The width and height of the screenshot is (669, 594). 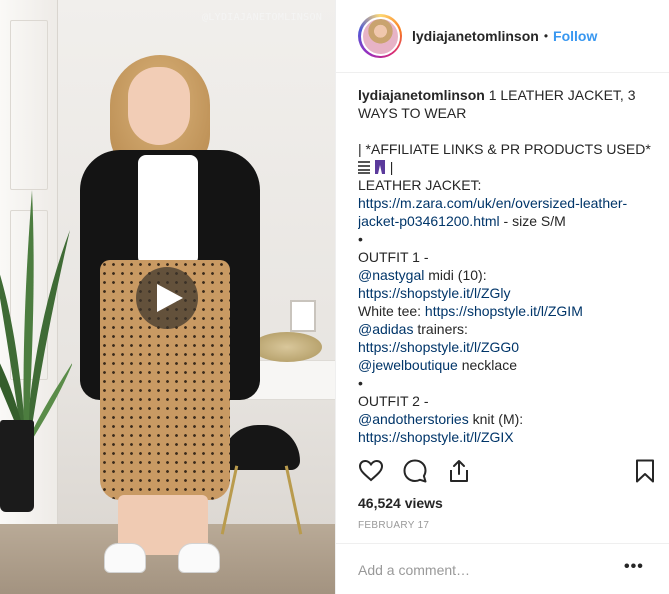 I want to click on caption-jewel-line: @jewelboutique necklace, so click(x=508, y=365).